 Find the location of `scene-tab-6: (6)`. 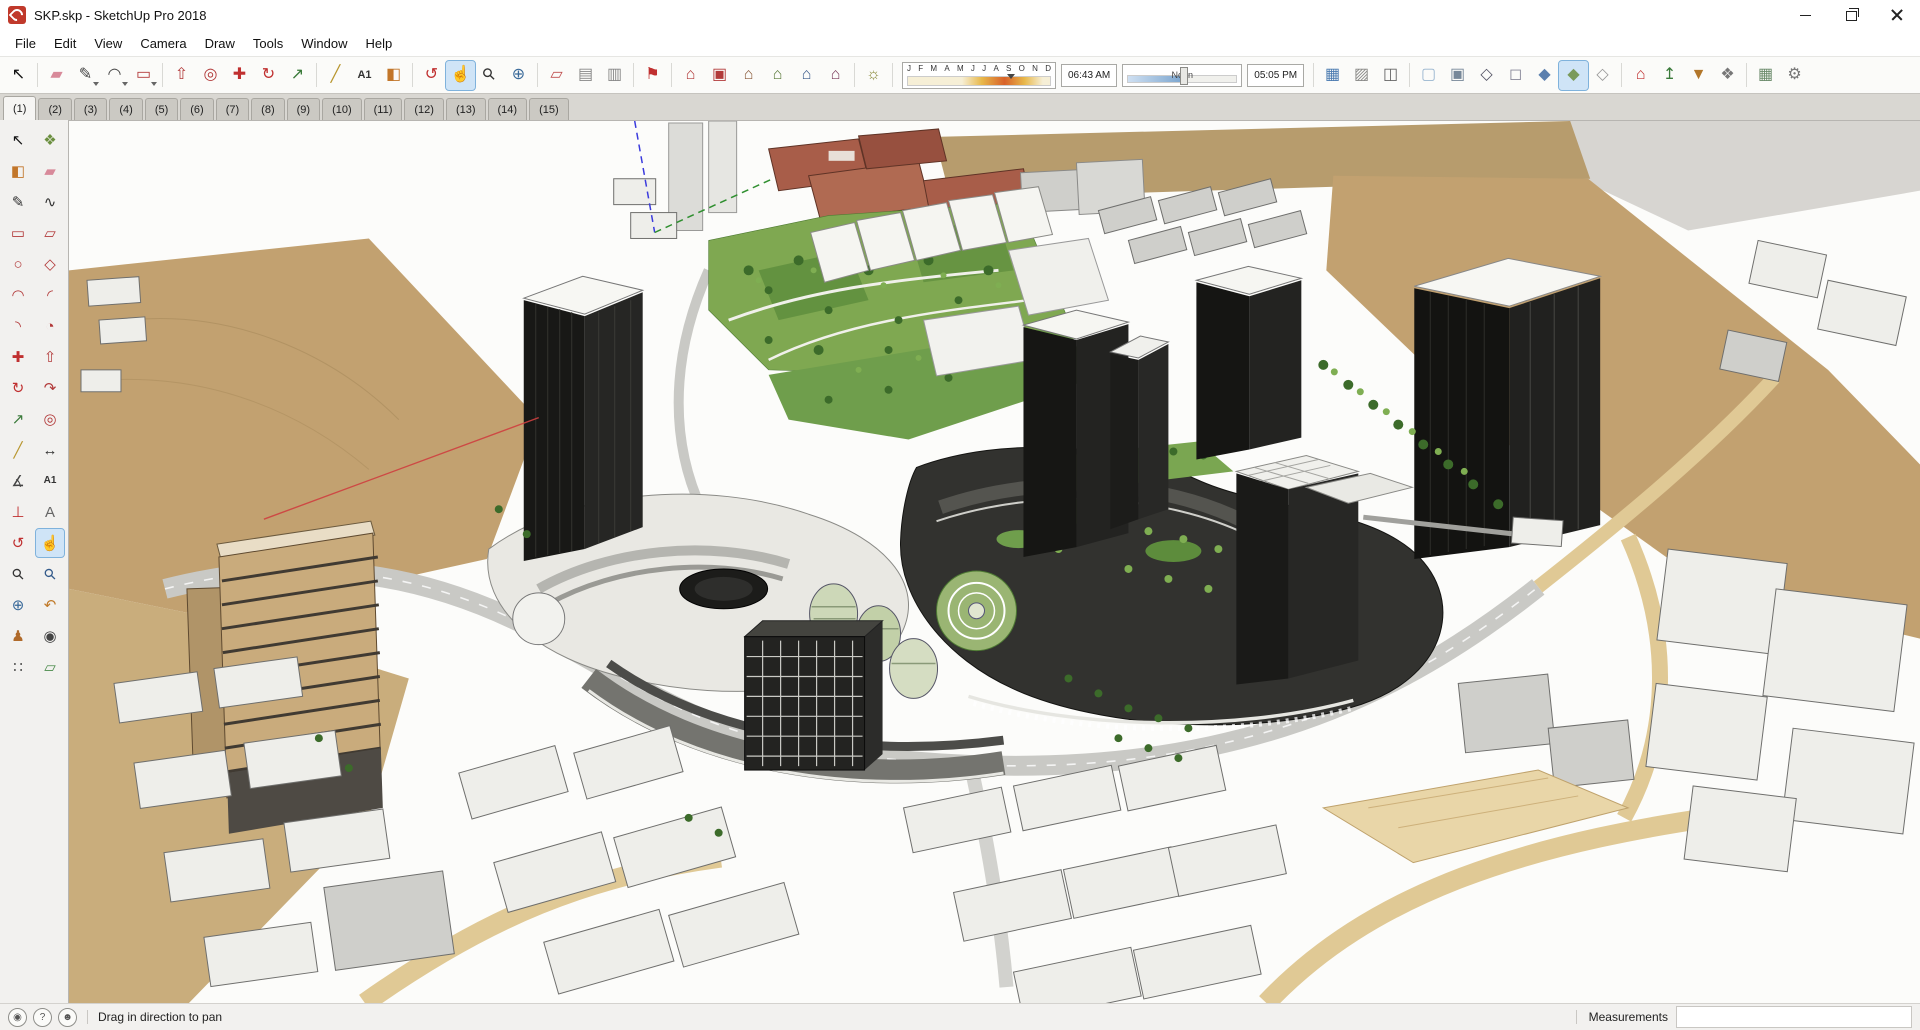

scene-tab-6: (6) is located at coordinates (197, 109).